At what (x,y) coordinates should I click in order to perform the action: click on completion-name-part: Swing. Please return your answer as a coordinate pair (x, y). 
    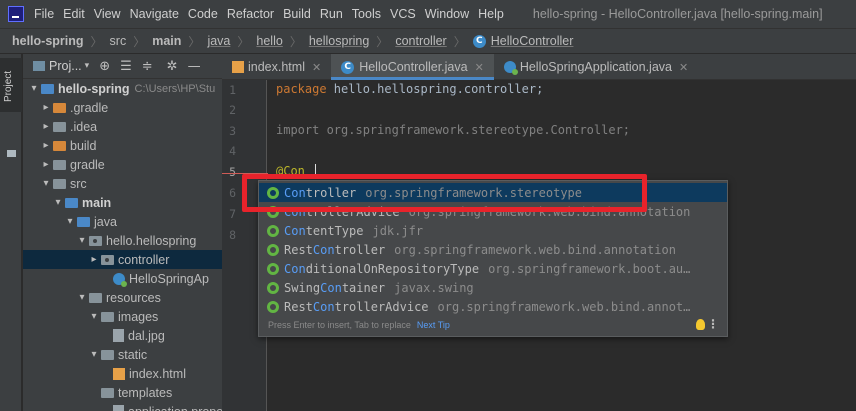
    Looking at the image, I should click on (302, 287).